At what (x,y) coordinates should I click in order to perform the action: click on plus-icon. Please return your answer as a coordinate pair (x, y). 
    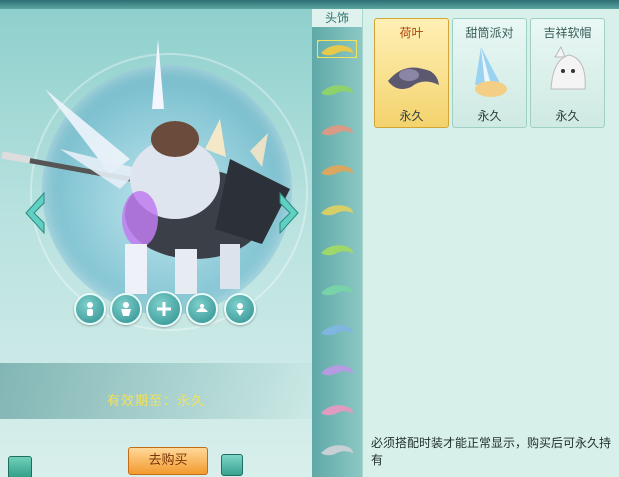
    Looking at the image, I should click on (164, 309).